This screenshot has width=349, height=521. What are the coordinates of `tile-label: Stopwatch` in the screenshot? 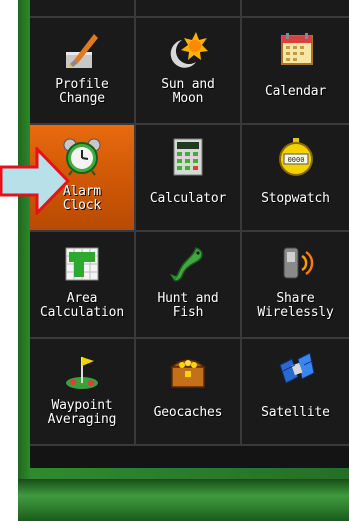 It's located at (295, 198).